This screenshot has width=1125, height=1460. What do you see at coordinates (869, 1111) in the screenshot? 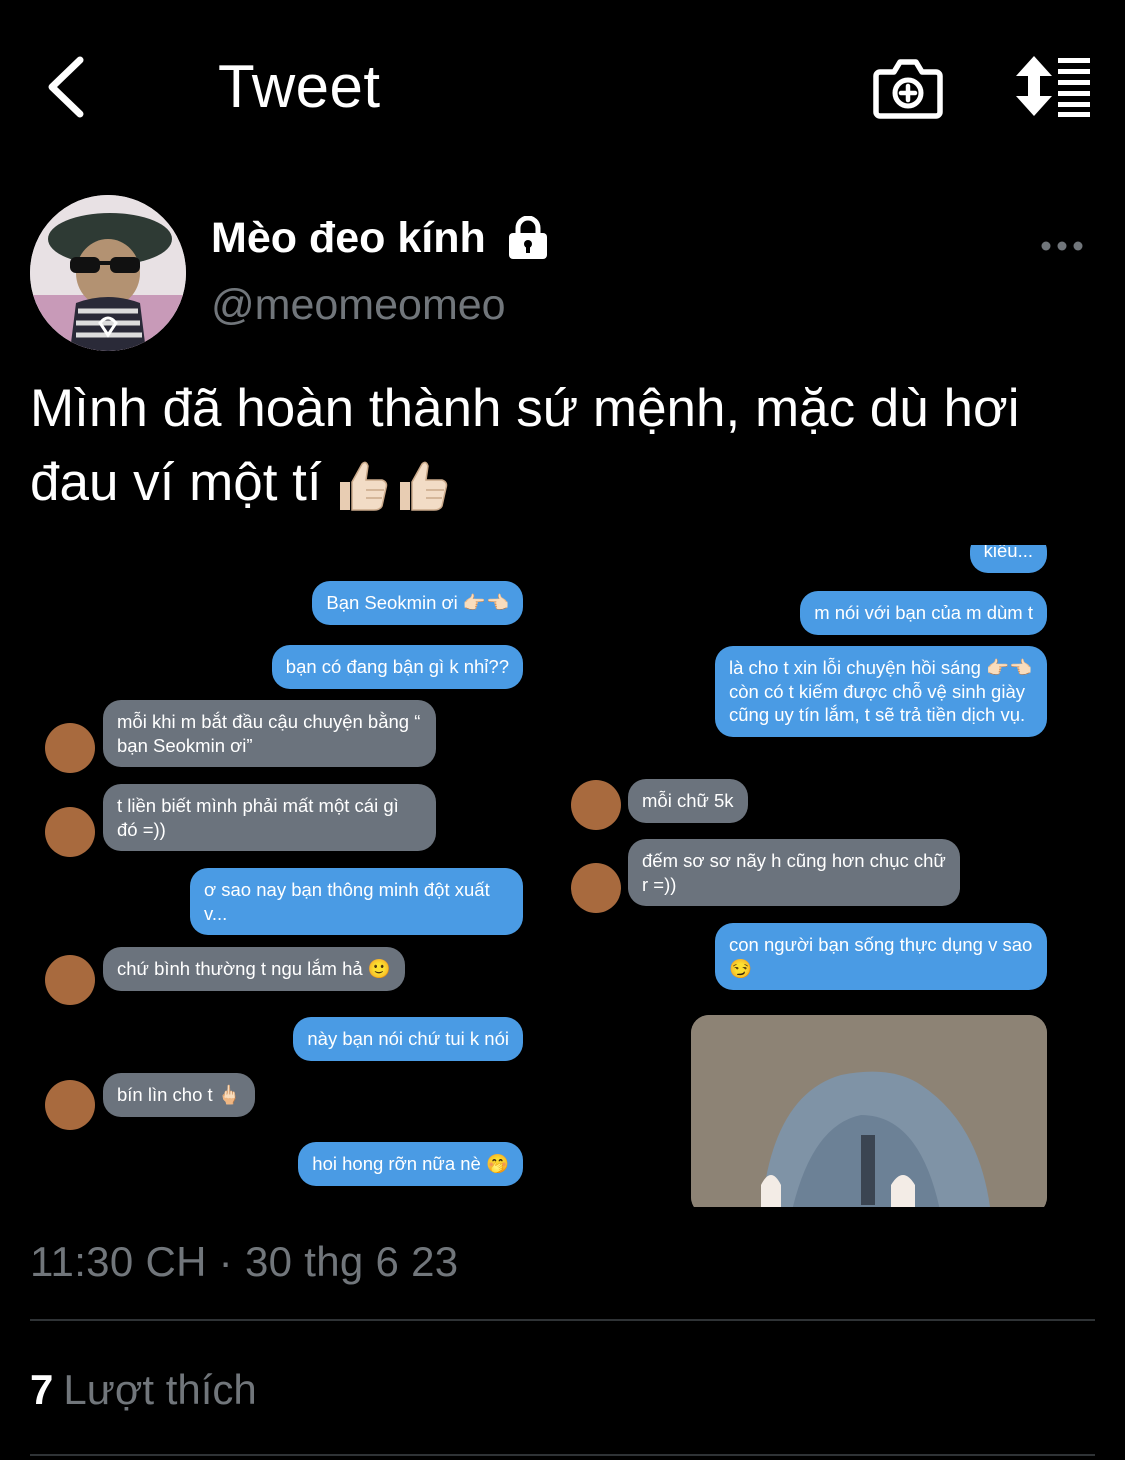
I see `chat-sticker-image` at bounding box center [869, 1111].